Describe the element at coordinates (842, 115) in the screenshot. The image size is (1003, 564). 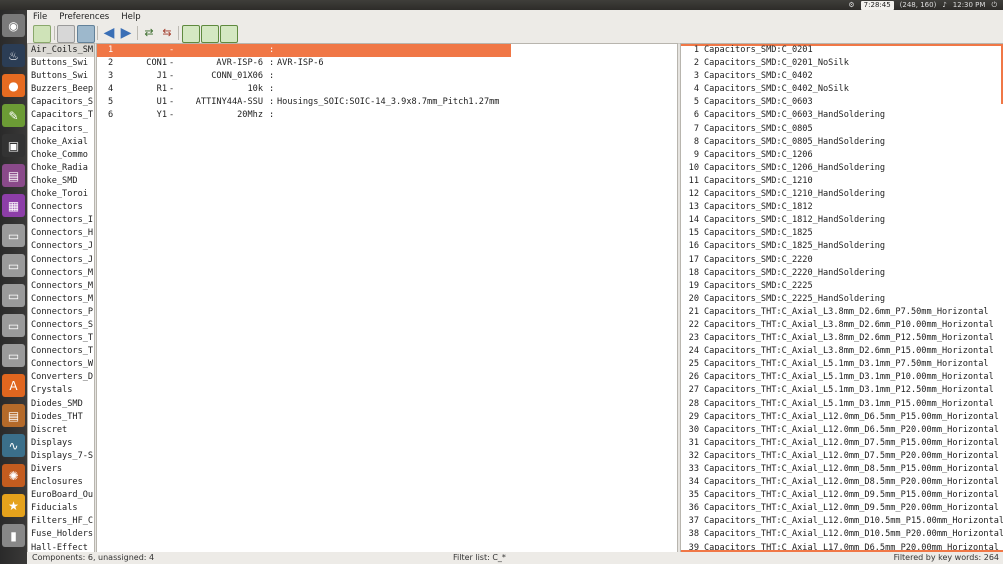
I see `footprint-row: 6 Capacitors_SMD:C_0603_HandSoldering` at that location.